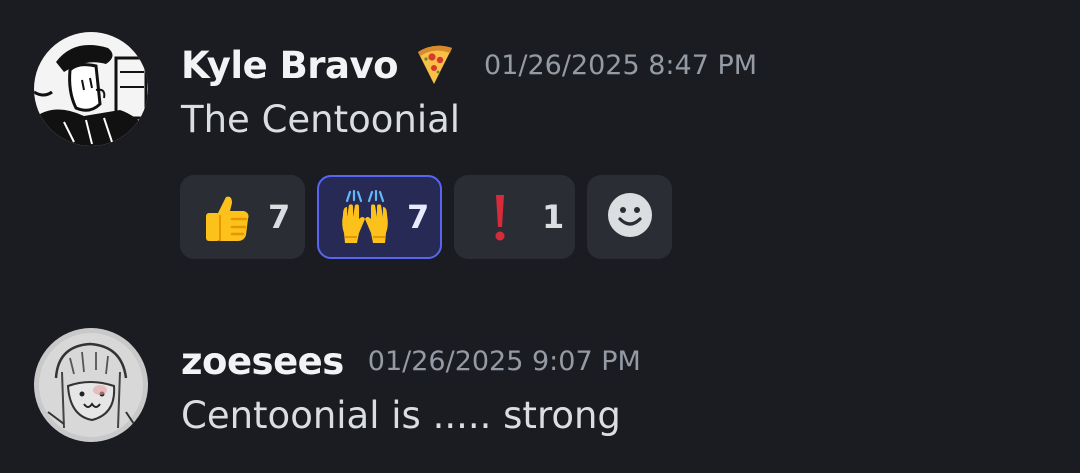  What do you see at coordinates (435, 65) in the screenshot?
I see `pizza-icon` at bounding box center [435, 65].